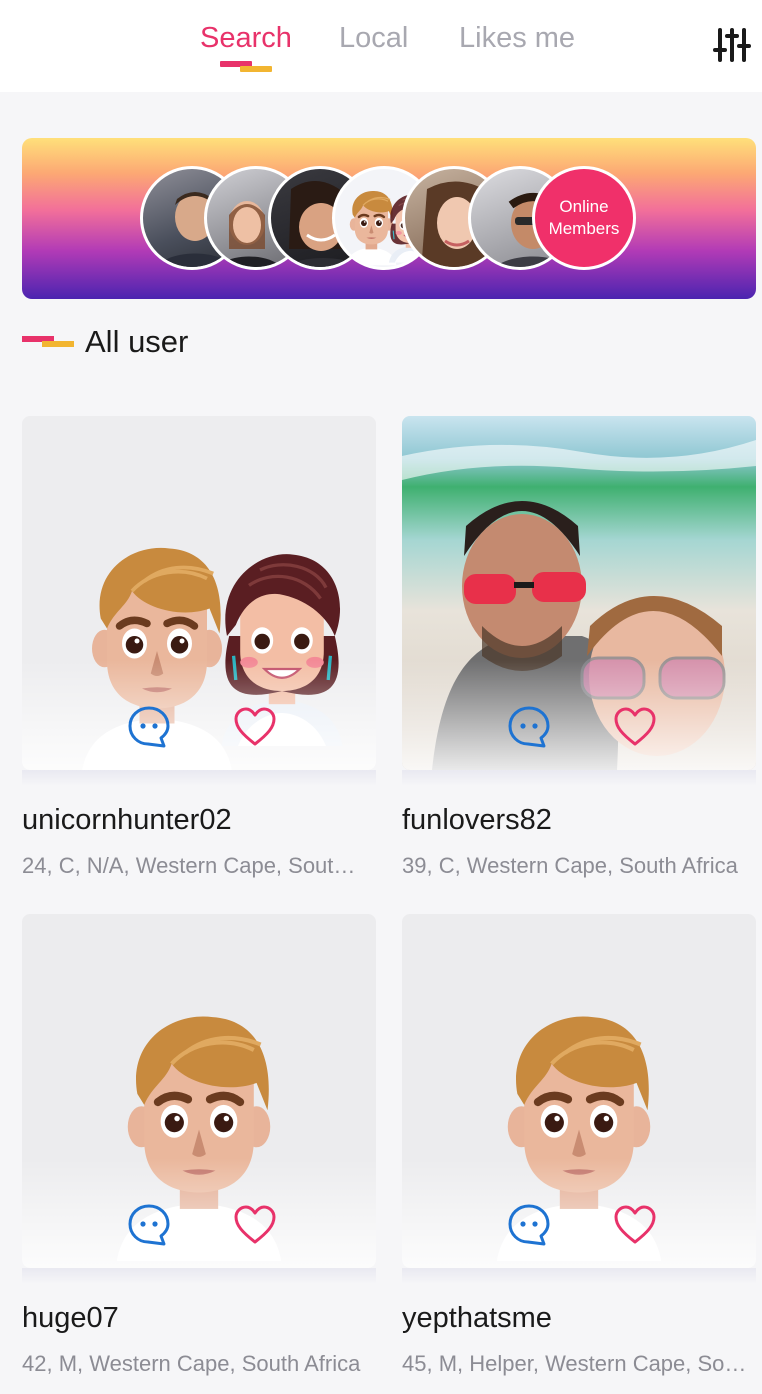 This screenshot has width=762, height=1394. Describe the element at coordinates (584, 206) in the screenshot. I see `online-label: Online` at that location.